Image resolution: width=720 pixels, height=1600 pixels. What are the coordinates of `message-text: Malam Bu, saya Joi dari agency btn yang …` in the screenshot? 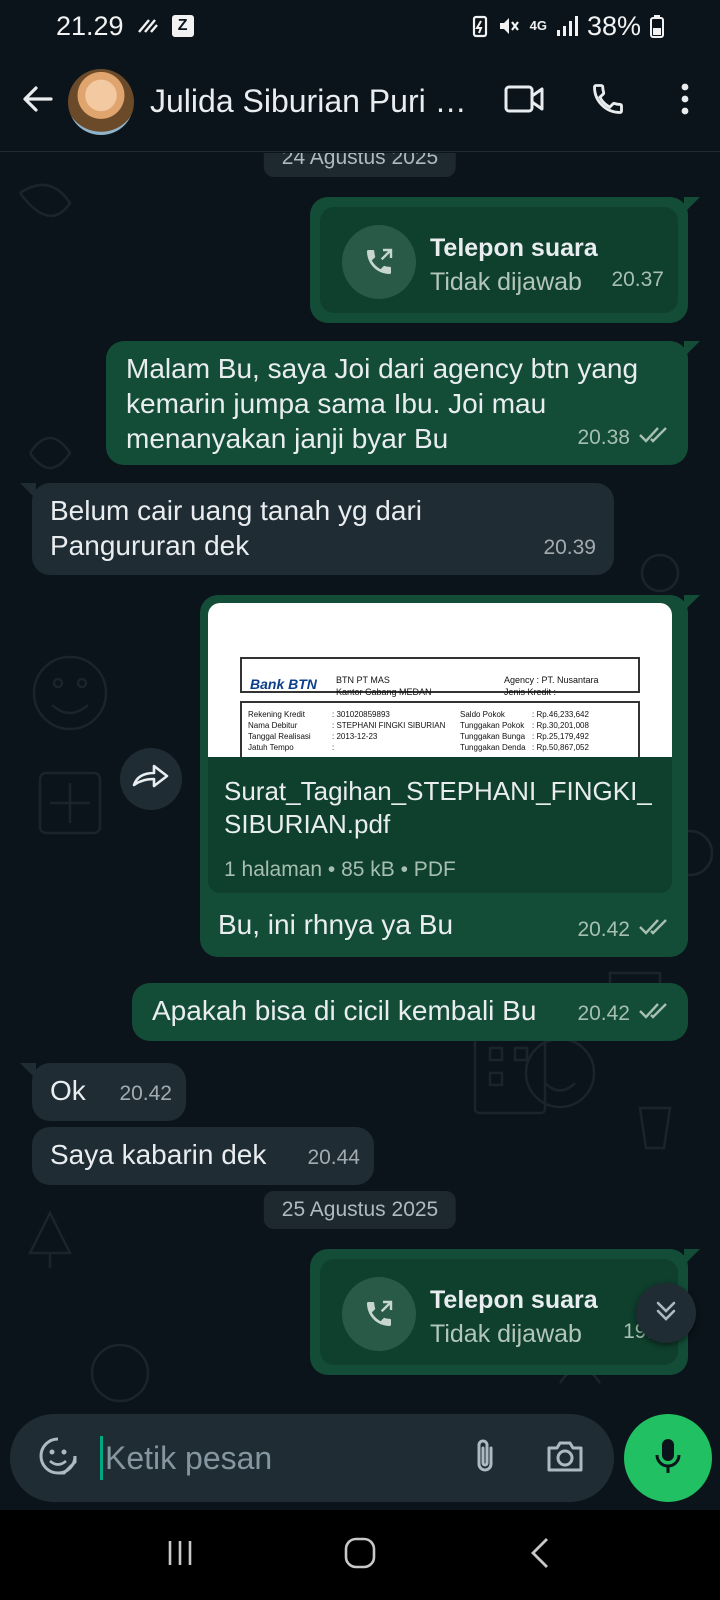 It's located at (382, 403).